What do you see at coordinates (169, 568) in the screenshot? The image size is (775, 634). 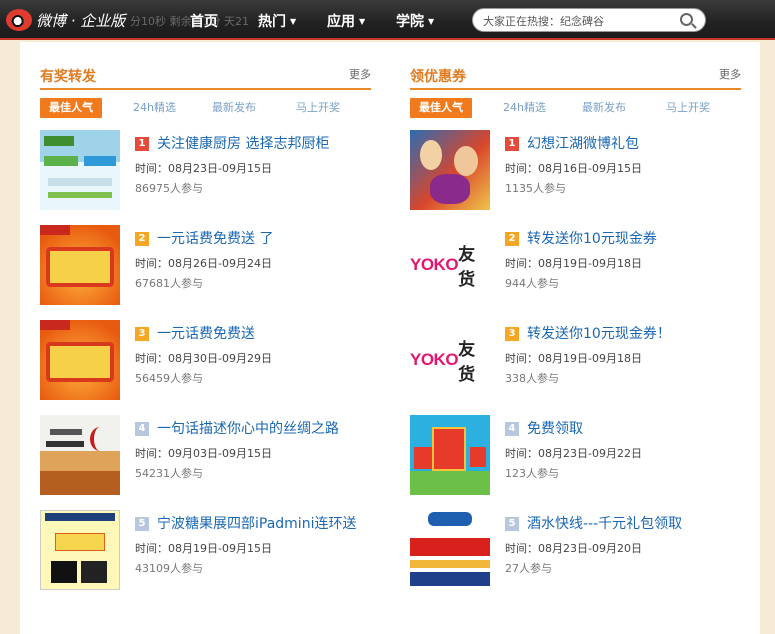 I see `item-participants: 43109人参与` at bounding box center [169, 568].